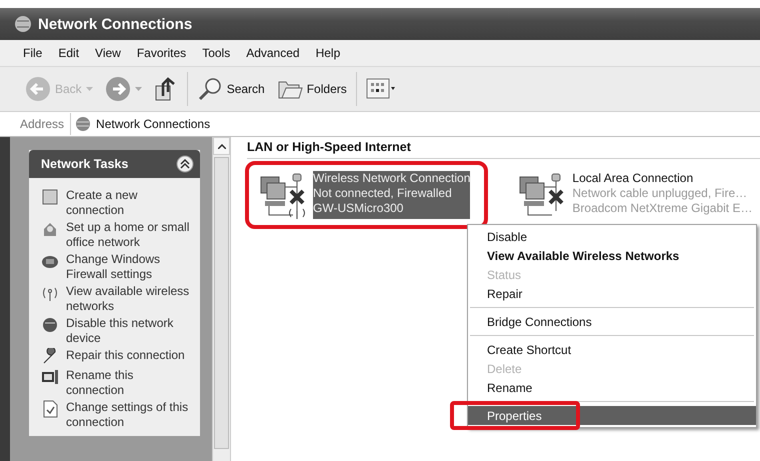  I want to click on home-network-icon, so click(50, 229).